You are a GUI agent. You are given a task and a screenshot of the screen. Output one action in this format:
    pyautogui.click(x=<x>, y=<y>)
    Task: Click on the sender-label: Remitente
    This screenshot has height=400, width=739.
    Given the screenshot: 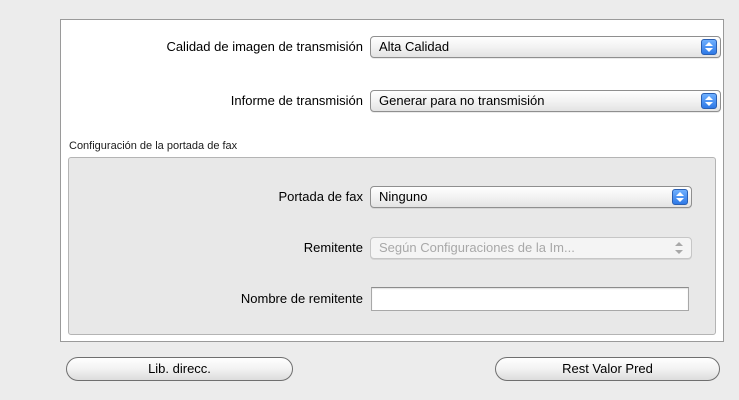 What is the action you would take?
    pyautogui.click(x=333, y=247)
    